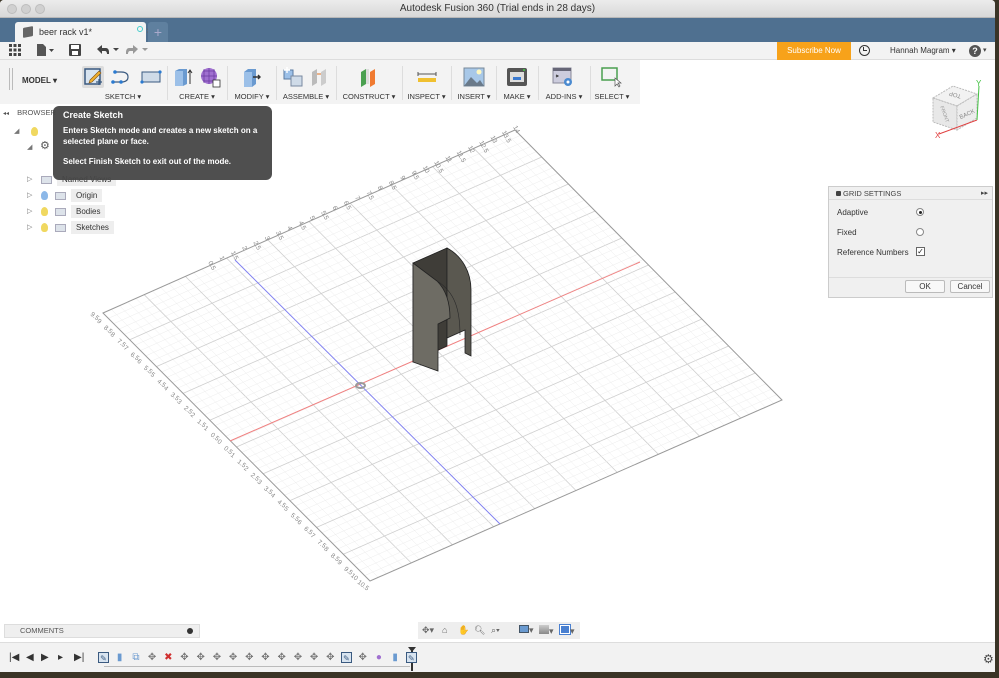 This screenshot has width=999, height=678. What do you see at coordinates (975, 51) in the screenshot?
I see `help-icon: ?` at bounding box center [975, 51].